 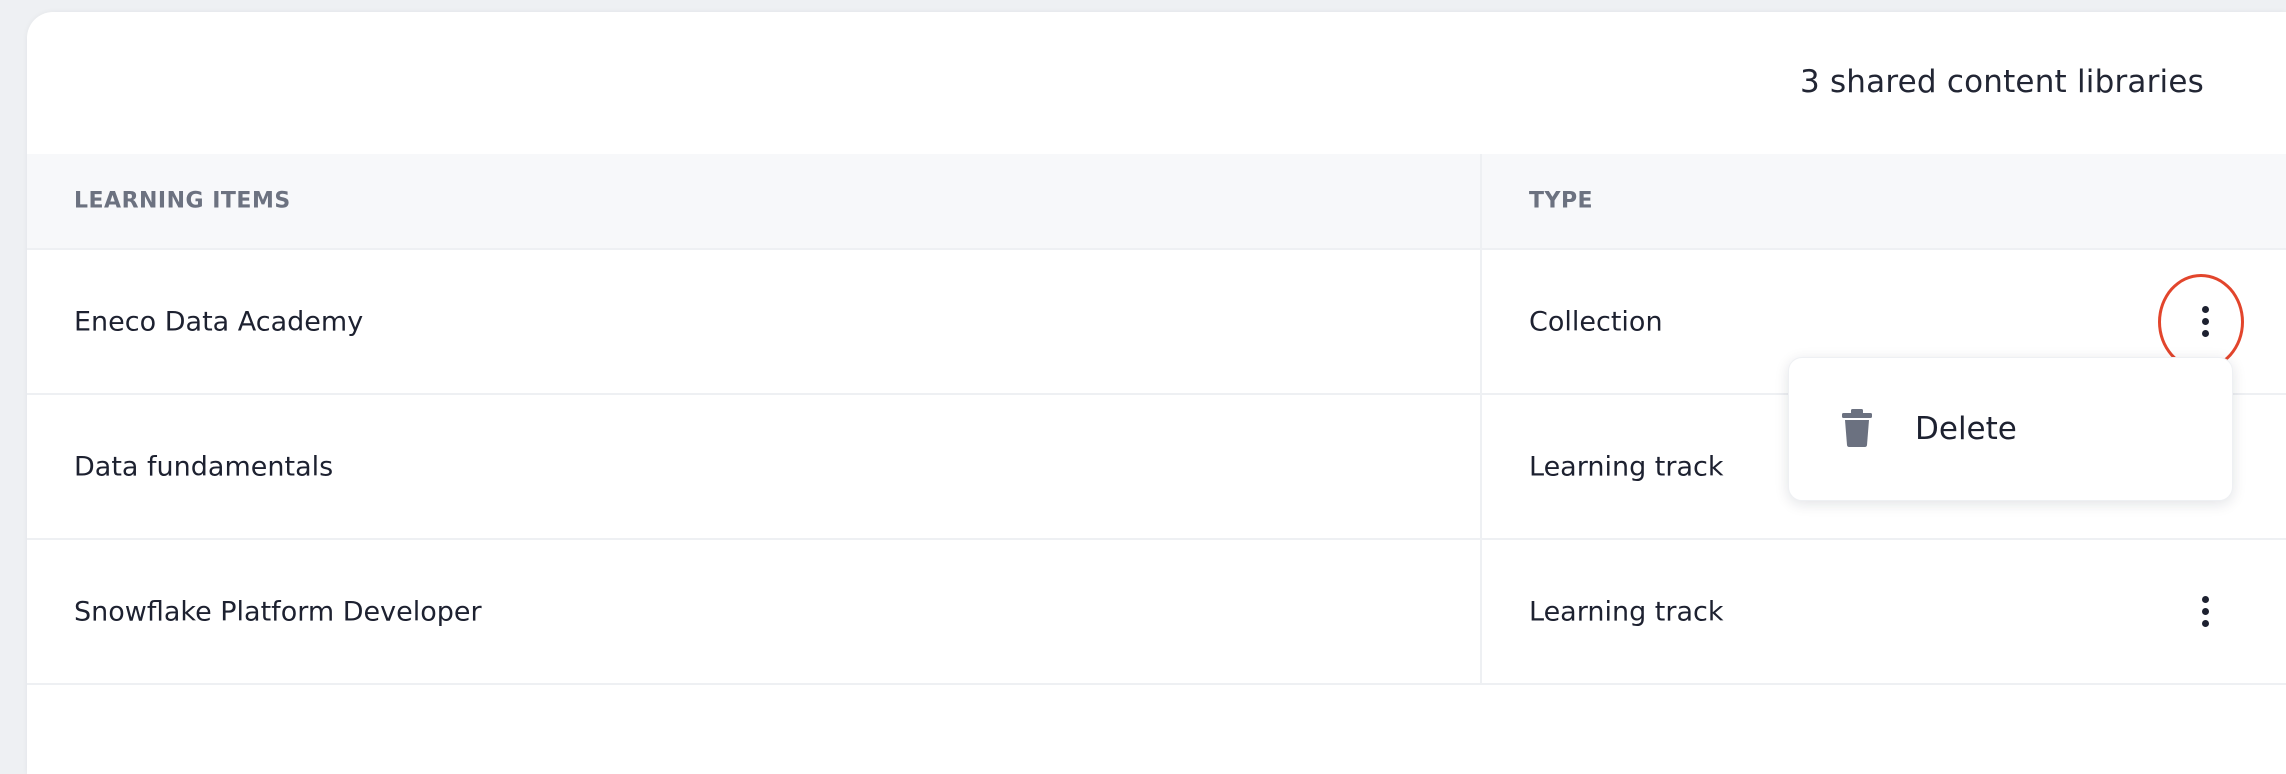 I want to click on learning-item-name: Data fundamentals, so click(x=204, y=466).